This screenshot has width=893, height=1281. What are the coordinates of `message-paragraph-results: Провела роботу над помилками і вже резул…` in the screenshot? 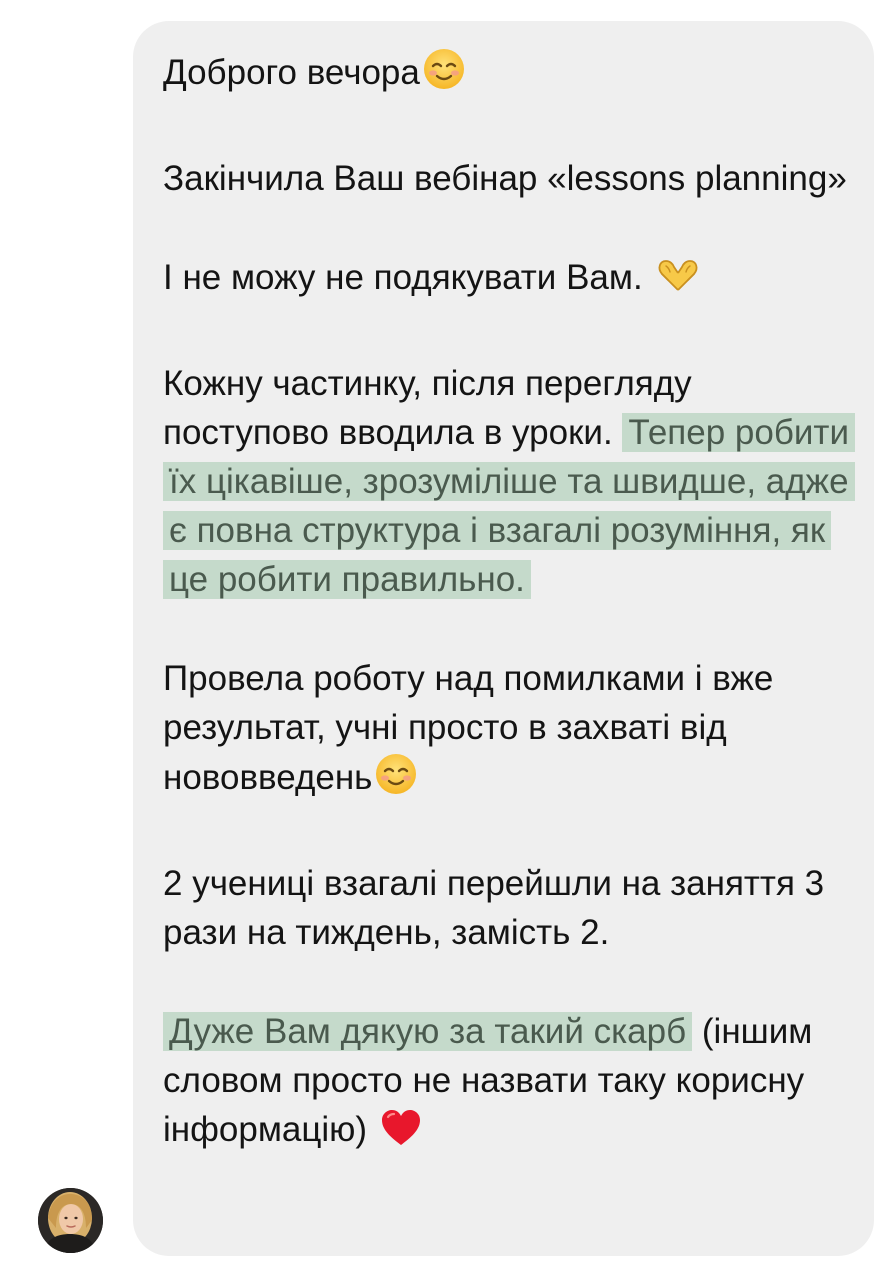 It's located at (508, 731).